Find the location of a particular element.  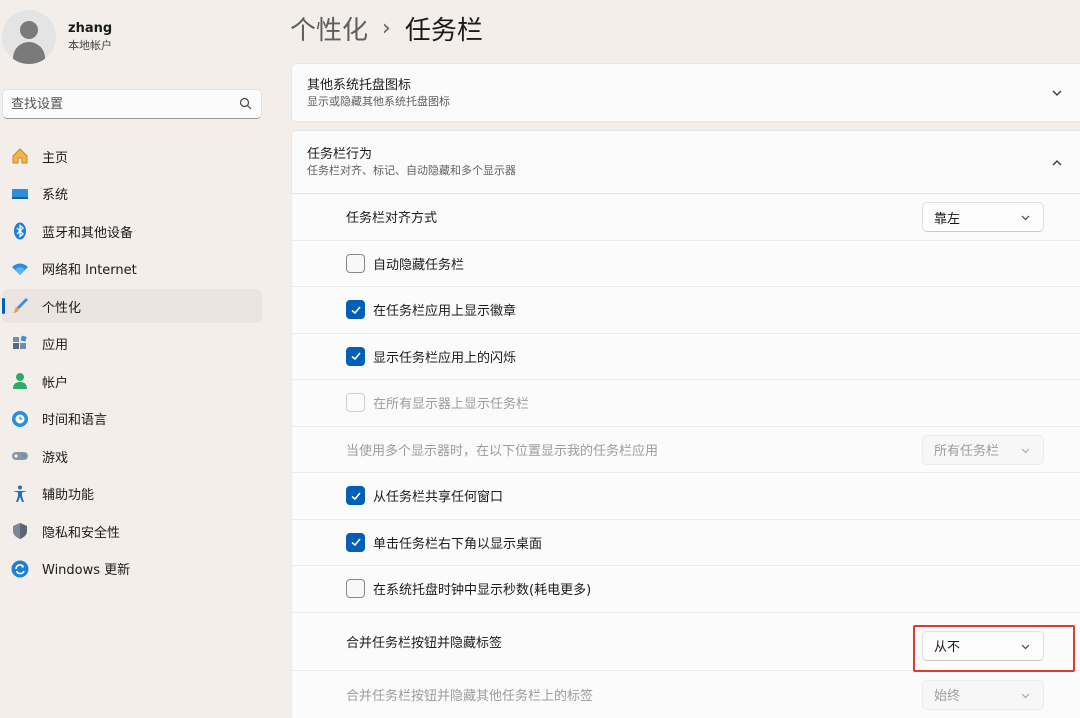

nav-label-network: 网络和 Internet is located at coordinates (89, 270).